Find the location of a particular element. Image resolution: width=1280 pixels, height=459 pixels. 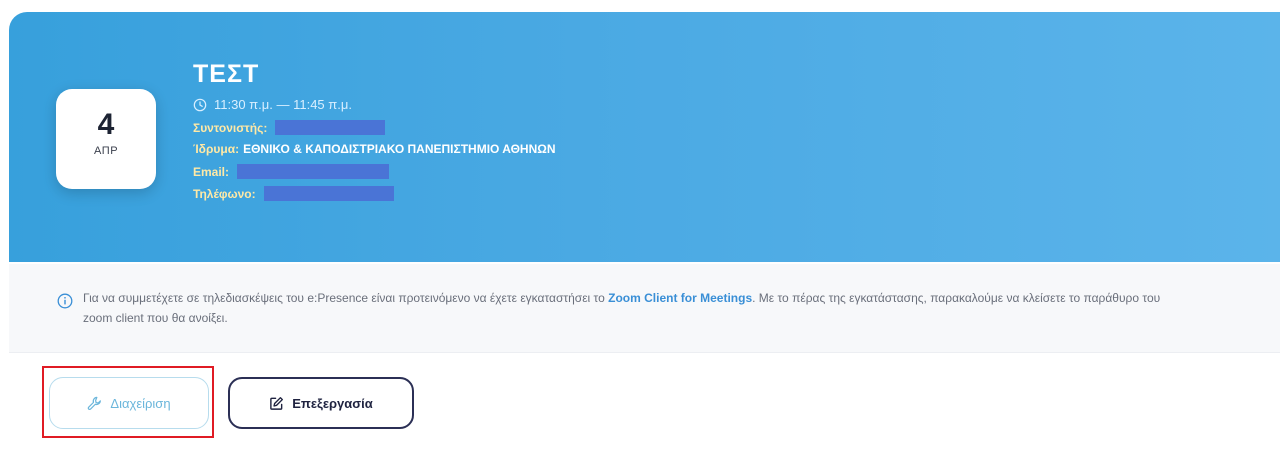

email-redacted is located at coordinates (313, 171).